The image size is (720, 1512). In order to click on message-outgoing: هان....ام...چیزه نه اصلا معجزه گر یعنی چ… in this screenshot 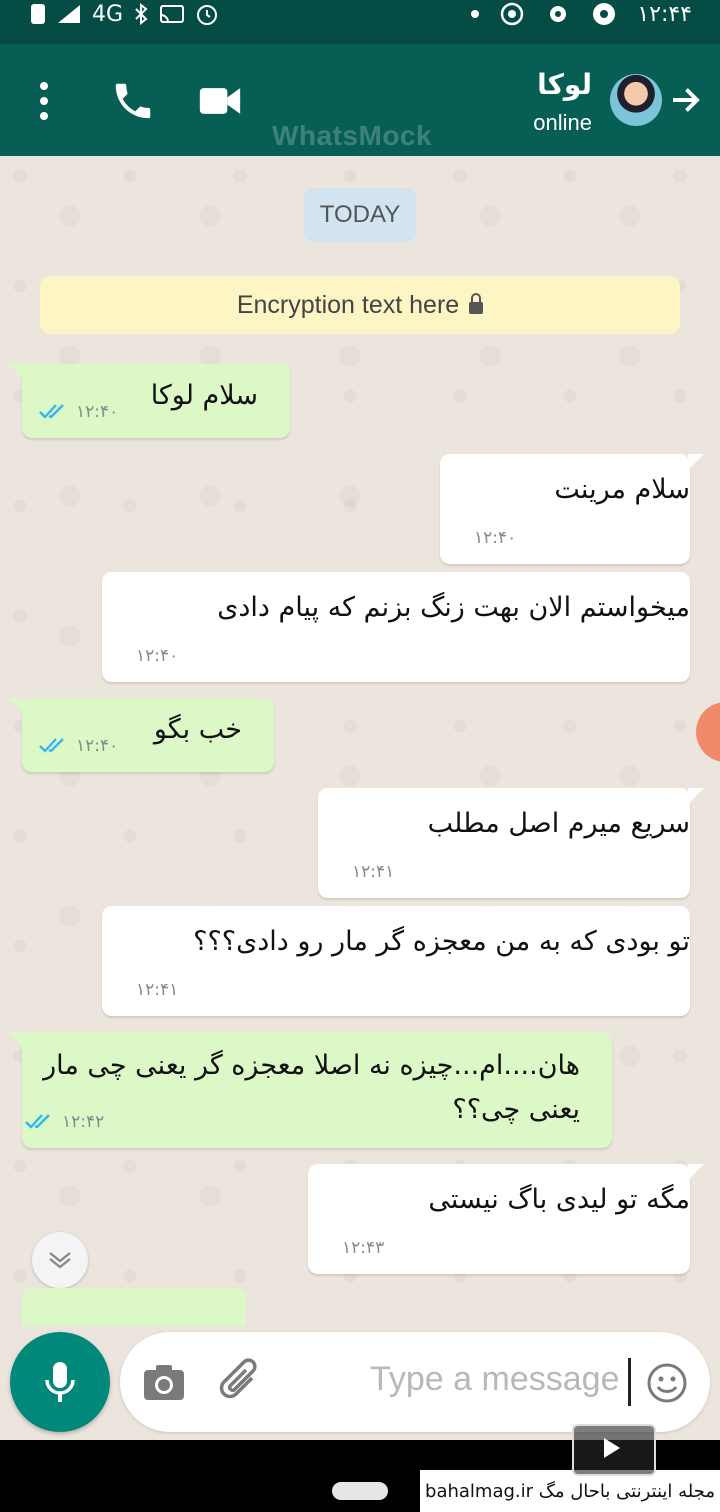, I will do `click(310, 1090)`.